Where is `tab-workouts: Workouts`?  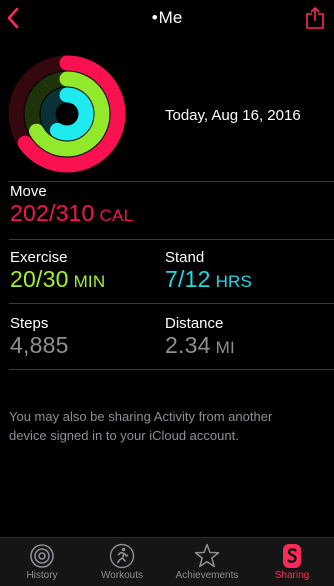 tab-workouts: Workouts is located at coordinates (122, 562).